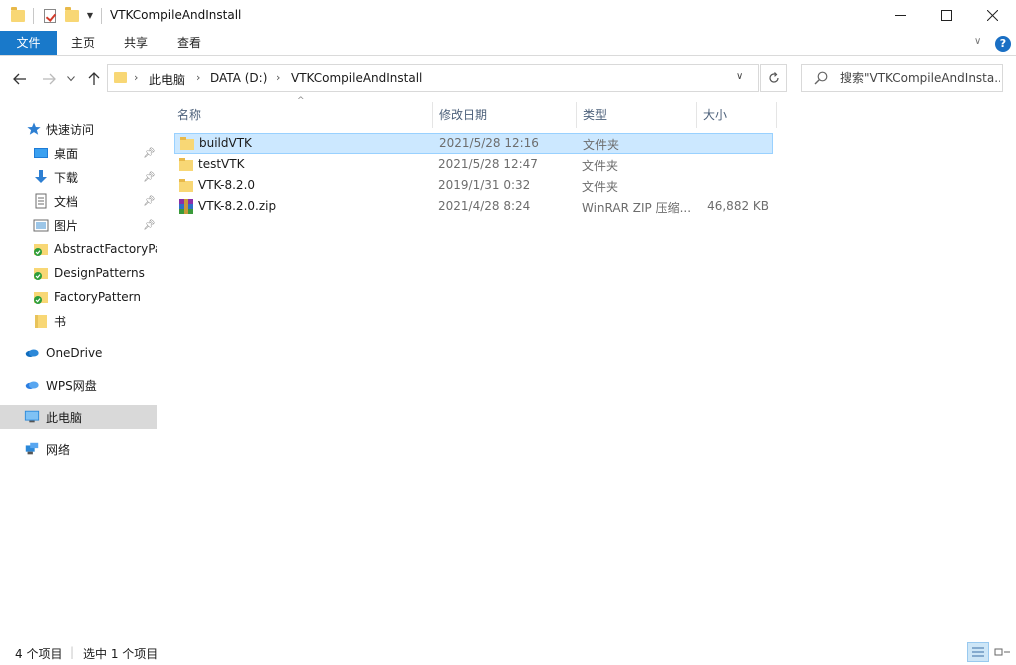 Image resolution: width=1016 pixels, height=665 pixels. I want to click on sidebar-item-design-patterns: DesignPatterns, so click(78, 273).